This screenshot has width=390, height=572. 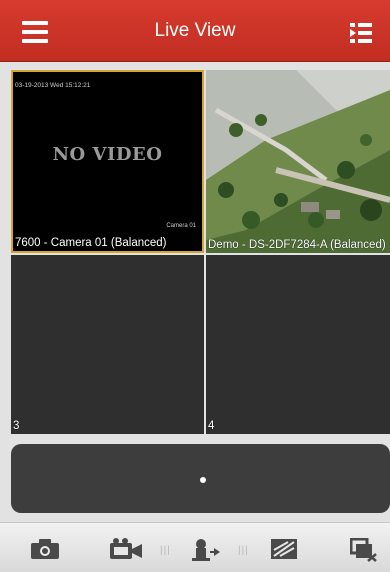 I want to click on device-list-icon, so click(x=361, y=33).